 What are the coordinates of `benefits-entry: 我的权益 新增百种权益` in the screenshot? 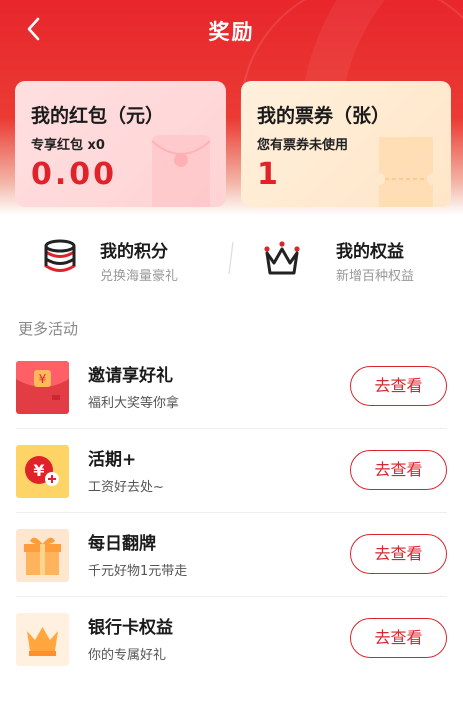 It's located at (357, 255).